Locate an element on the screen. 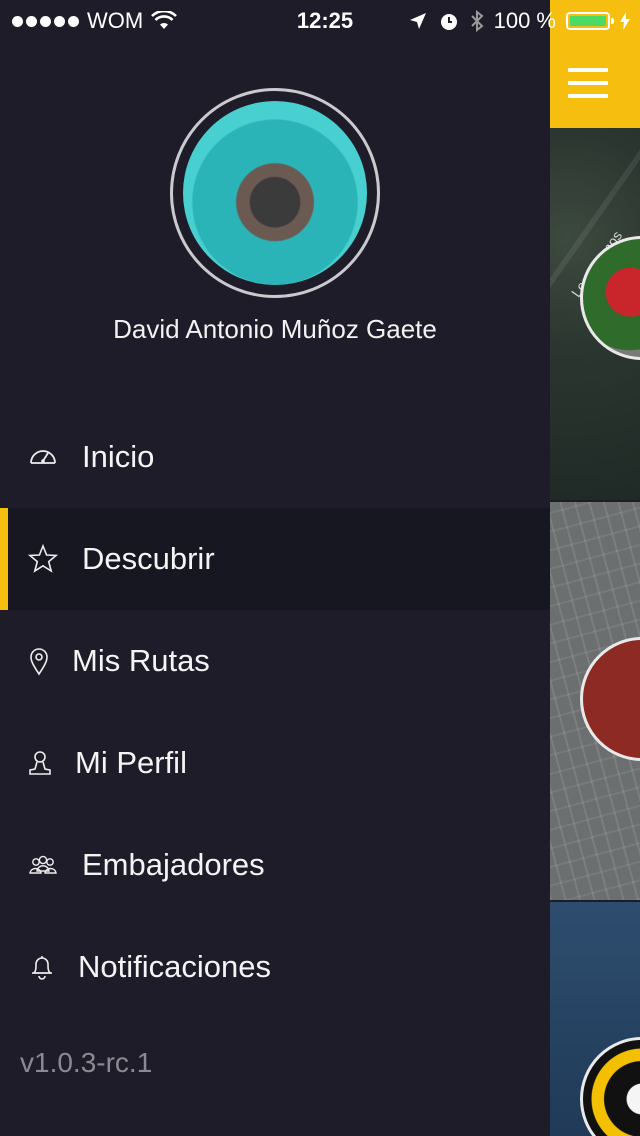  menu-item-label: Descubrir is located at coordinates (148, 558).